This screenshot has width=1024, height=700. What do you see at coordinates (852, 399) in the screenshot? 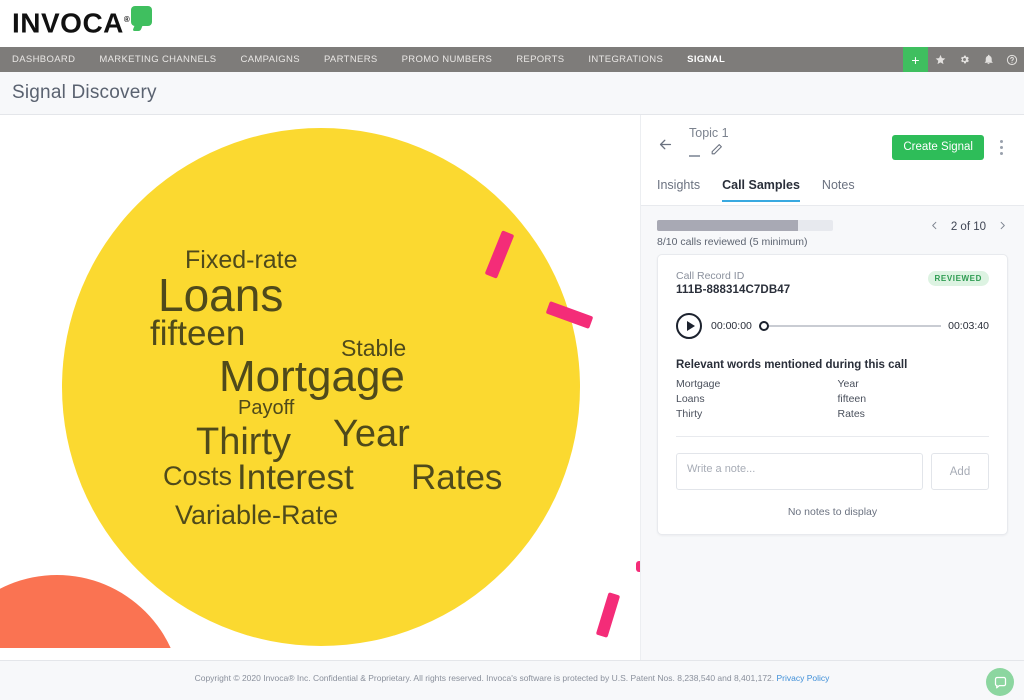
I see `relevant-word: fifteen` at bounding box center [852, 399].